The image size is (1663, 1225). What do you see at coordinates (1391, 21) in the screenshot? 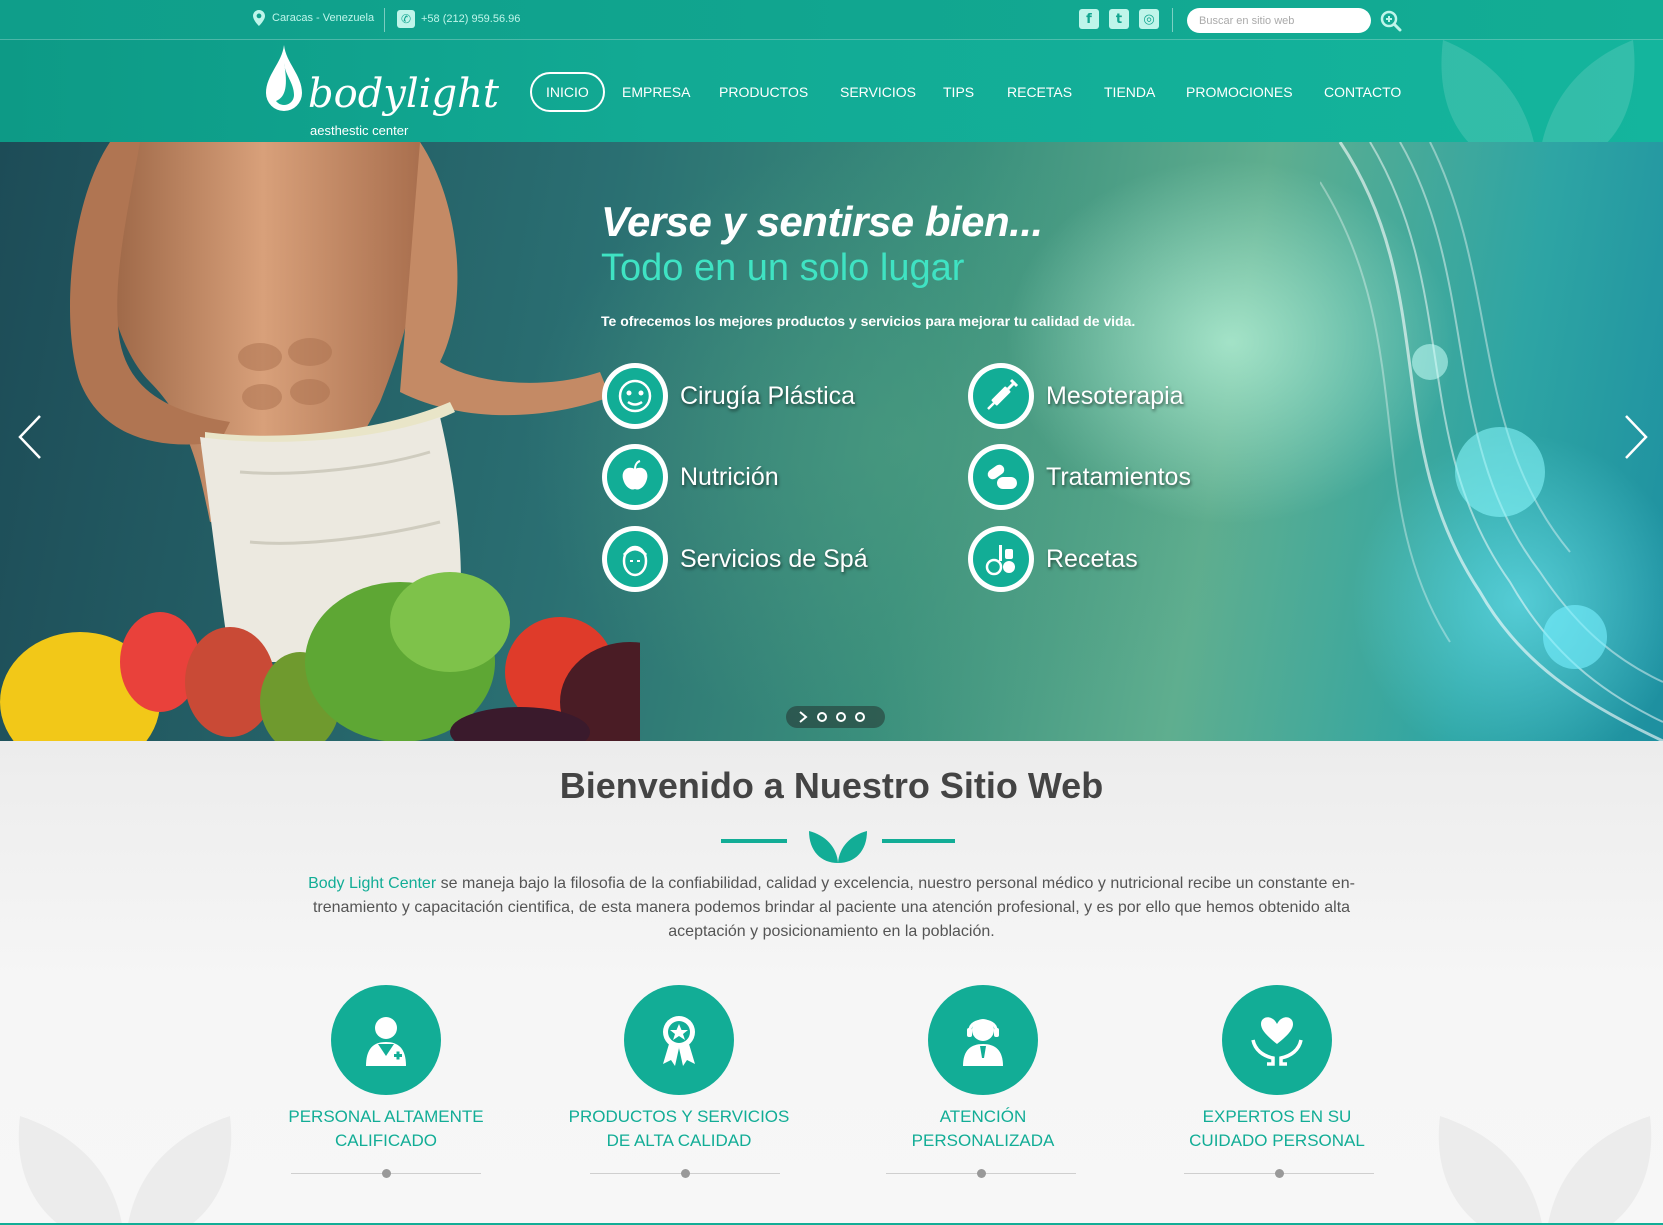
I see `search-zoom-icon` at bounding box center [1391, 21].